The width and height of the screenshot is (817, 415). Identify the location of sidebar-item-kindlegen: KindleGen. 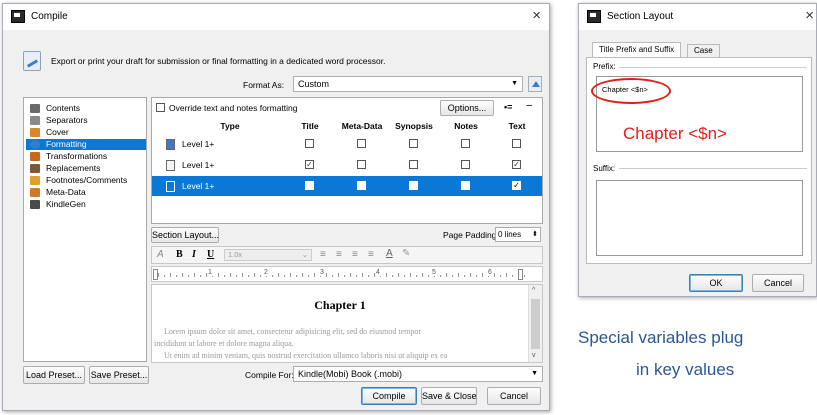
(86, 204).